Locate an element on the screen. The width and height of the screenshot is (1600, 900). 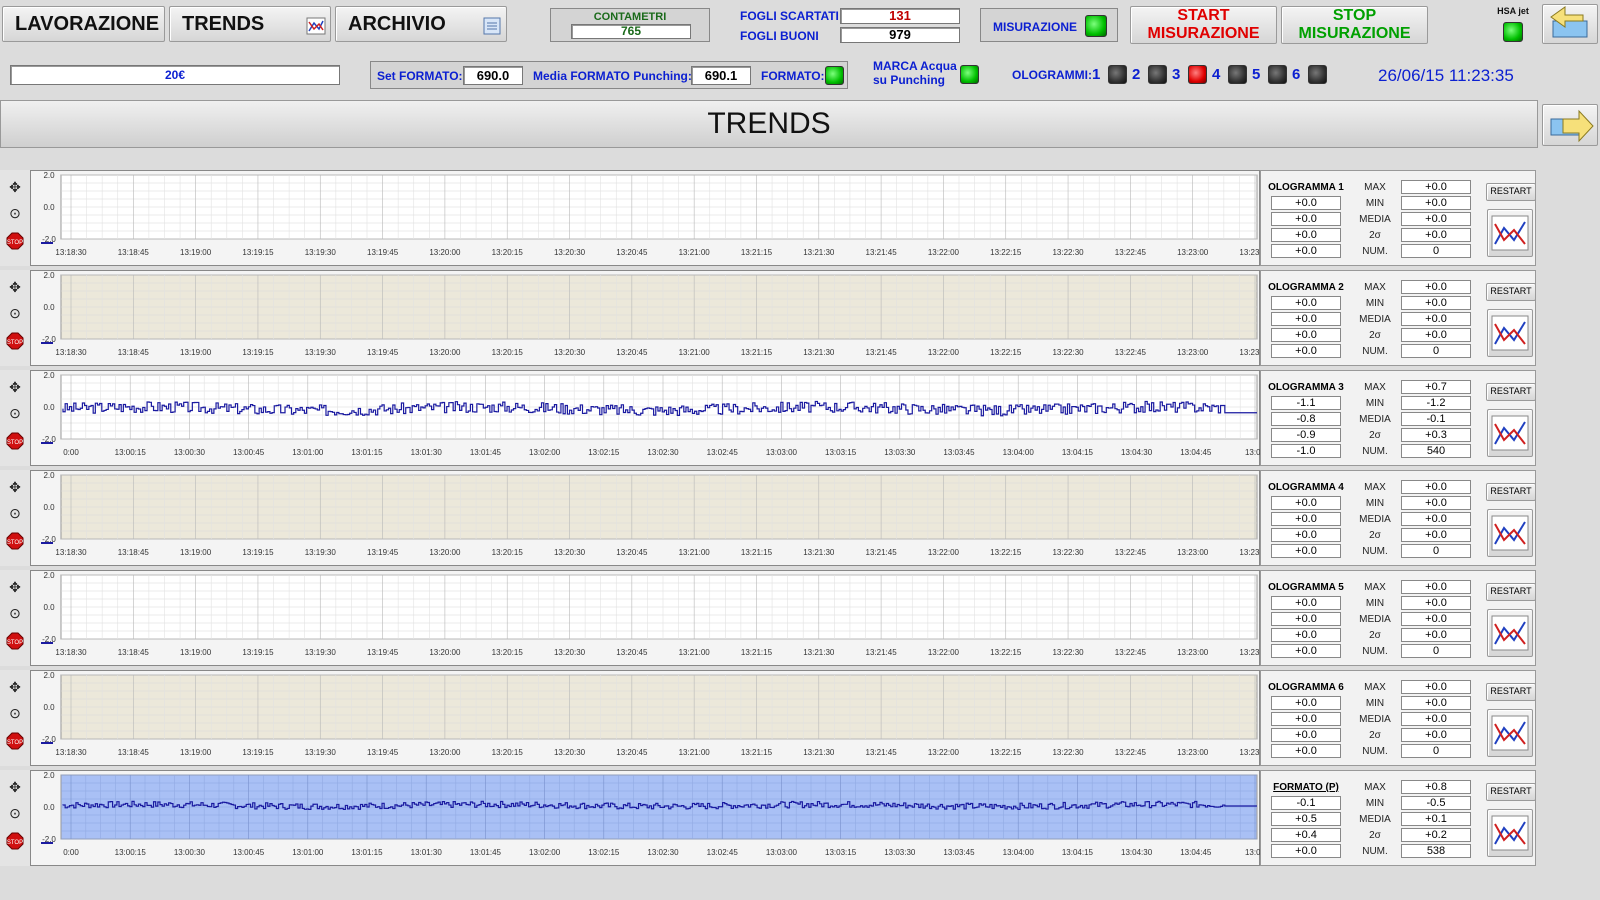
x-tick-label: 13:02:30 is located at coordinates (663, 852).